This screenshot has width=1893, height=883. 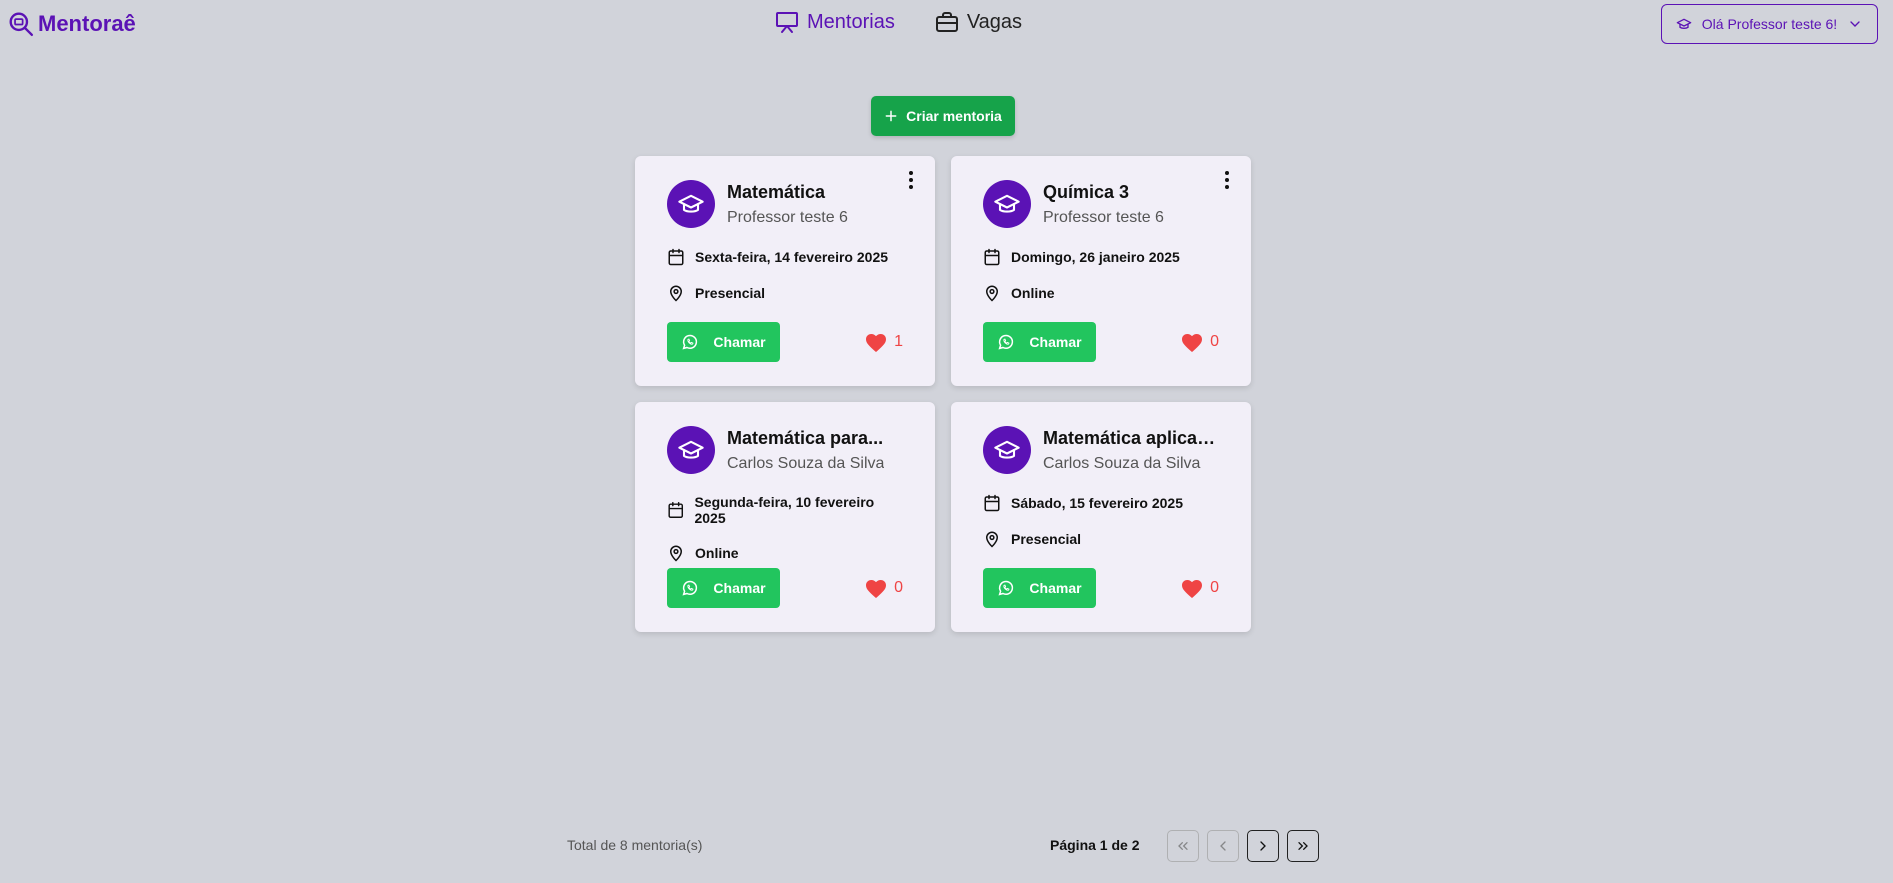 I want to click on next-page-button, so click(x=1263, y=846).